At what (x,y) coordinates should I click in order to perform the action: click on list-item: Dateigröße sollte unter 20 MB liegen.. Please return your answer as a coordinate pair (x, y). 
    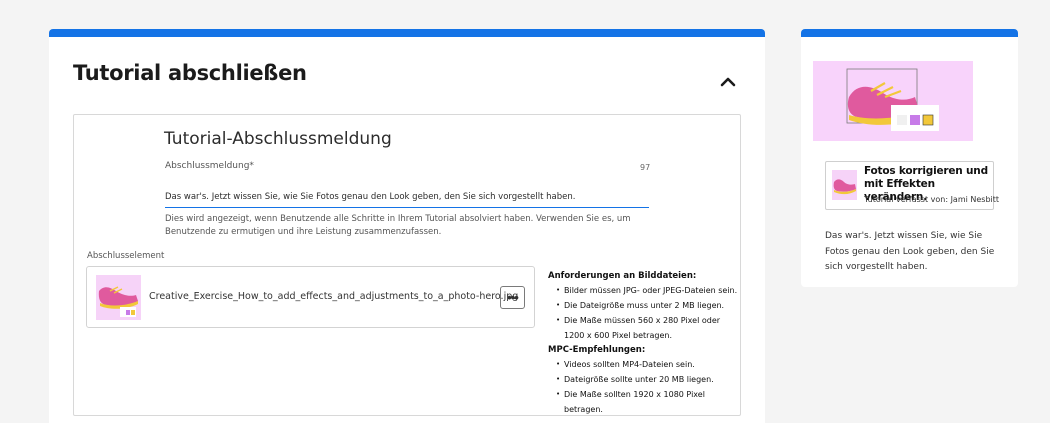
    Looking at the image, I should click on (643, 379).